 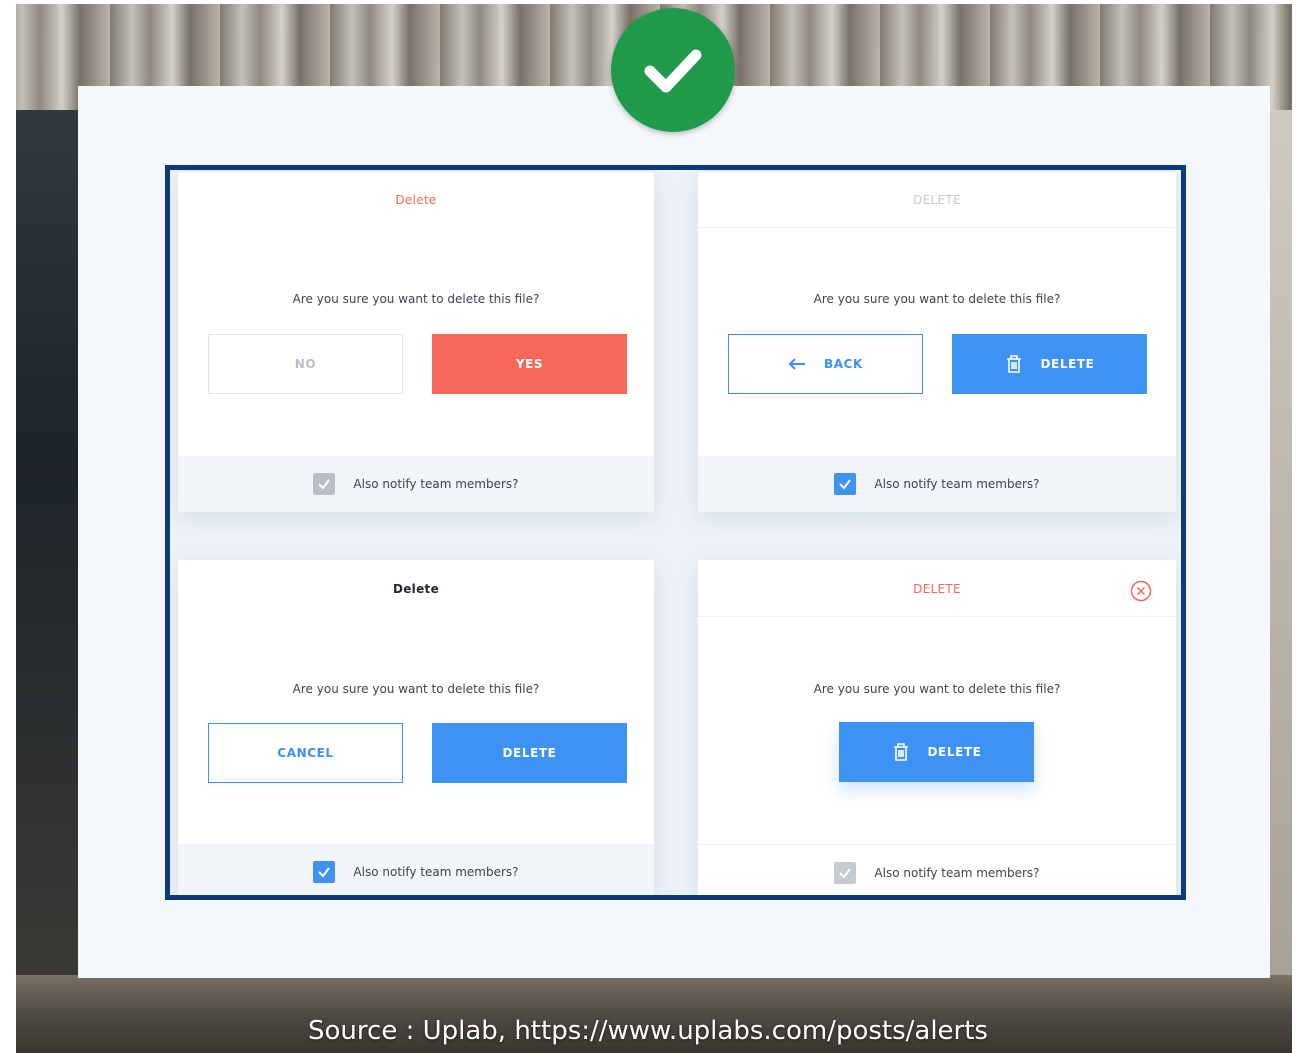 I want to click on back-button: BACK, so click(x=825, y=364).